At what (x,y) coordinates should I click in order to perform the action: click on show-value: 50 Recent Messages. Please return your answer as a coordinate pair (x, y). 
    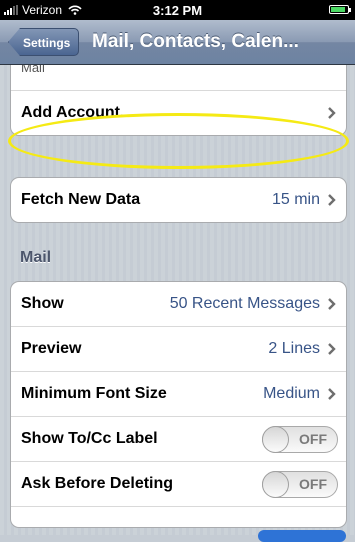
    Looking at the image, I should click on (244, 303).